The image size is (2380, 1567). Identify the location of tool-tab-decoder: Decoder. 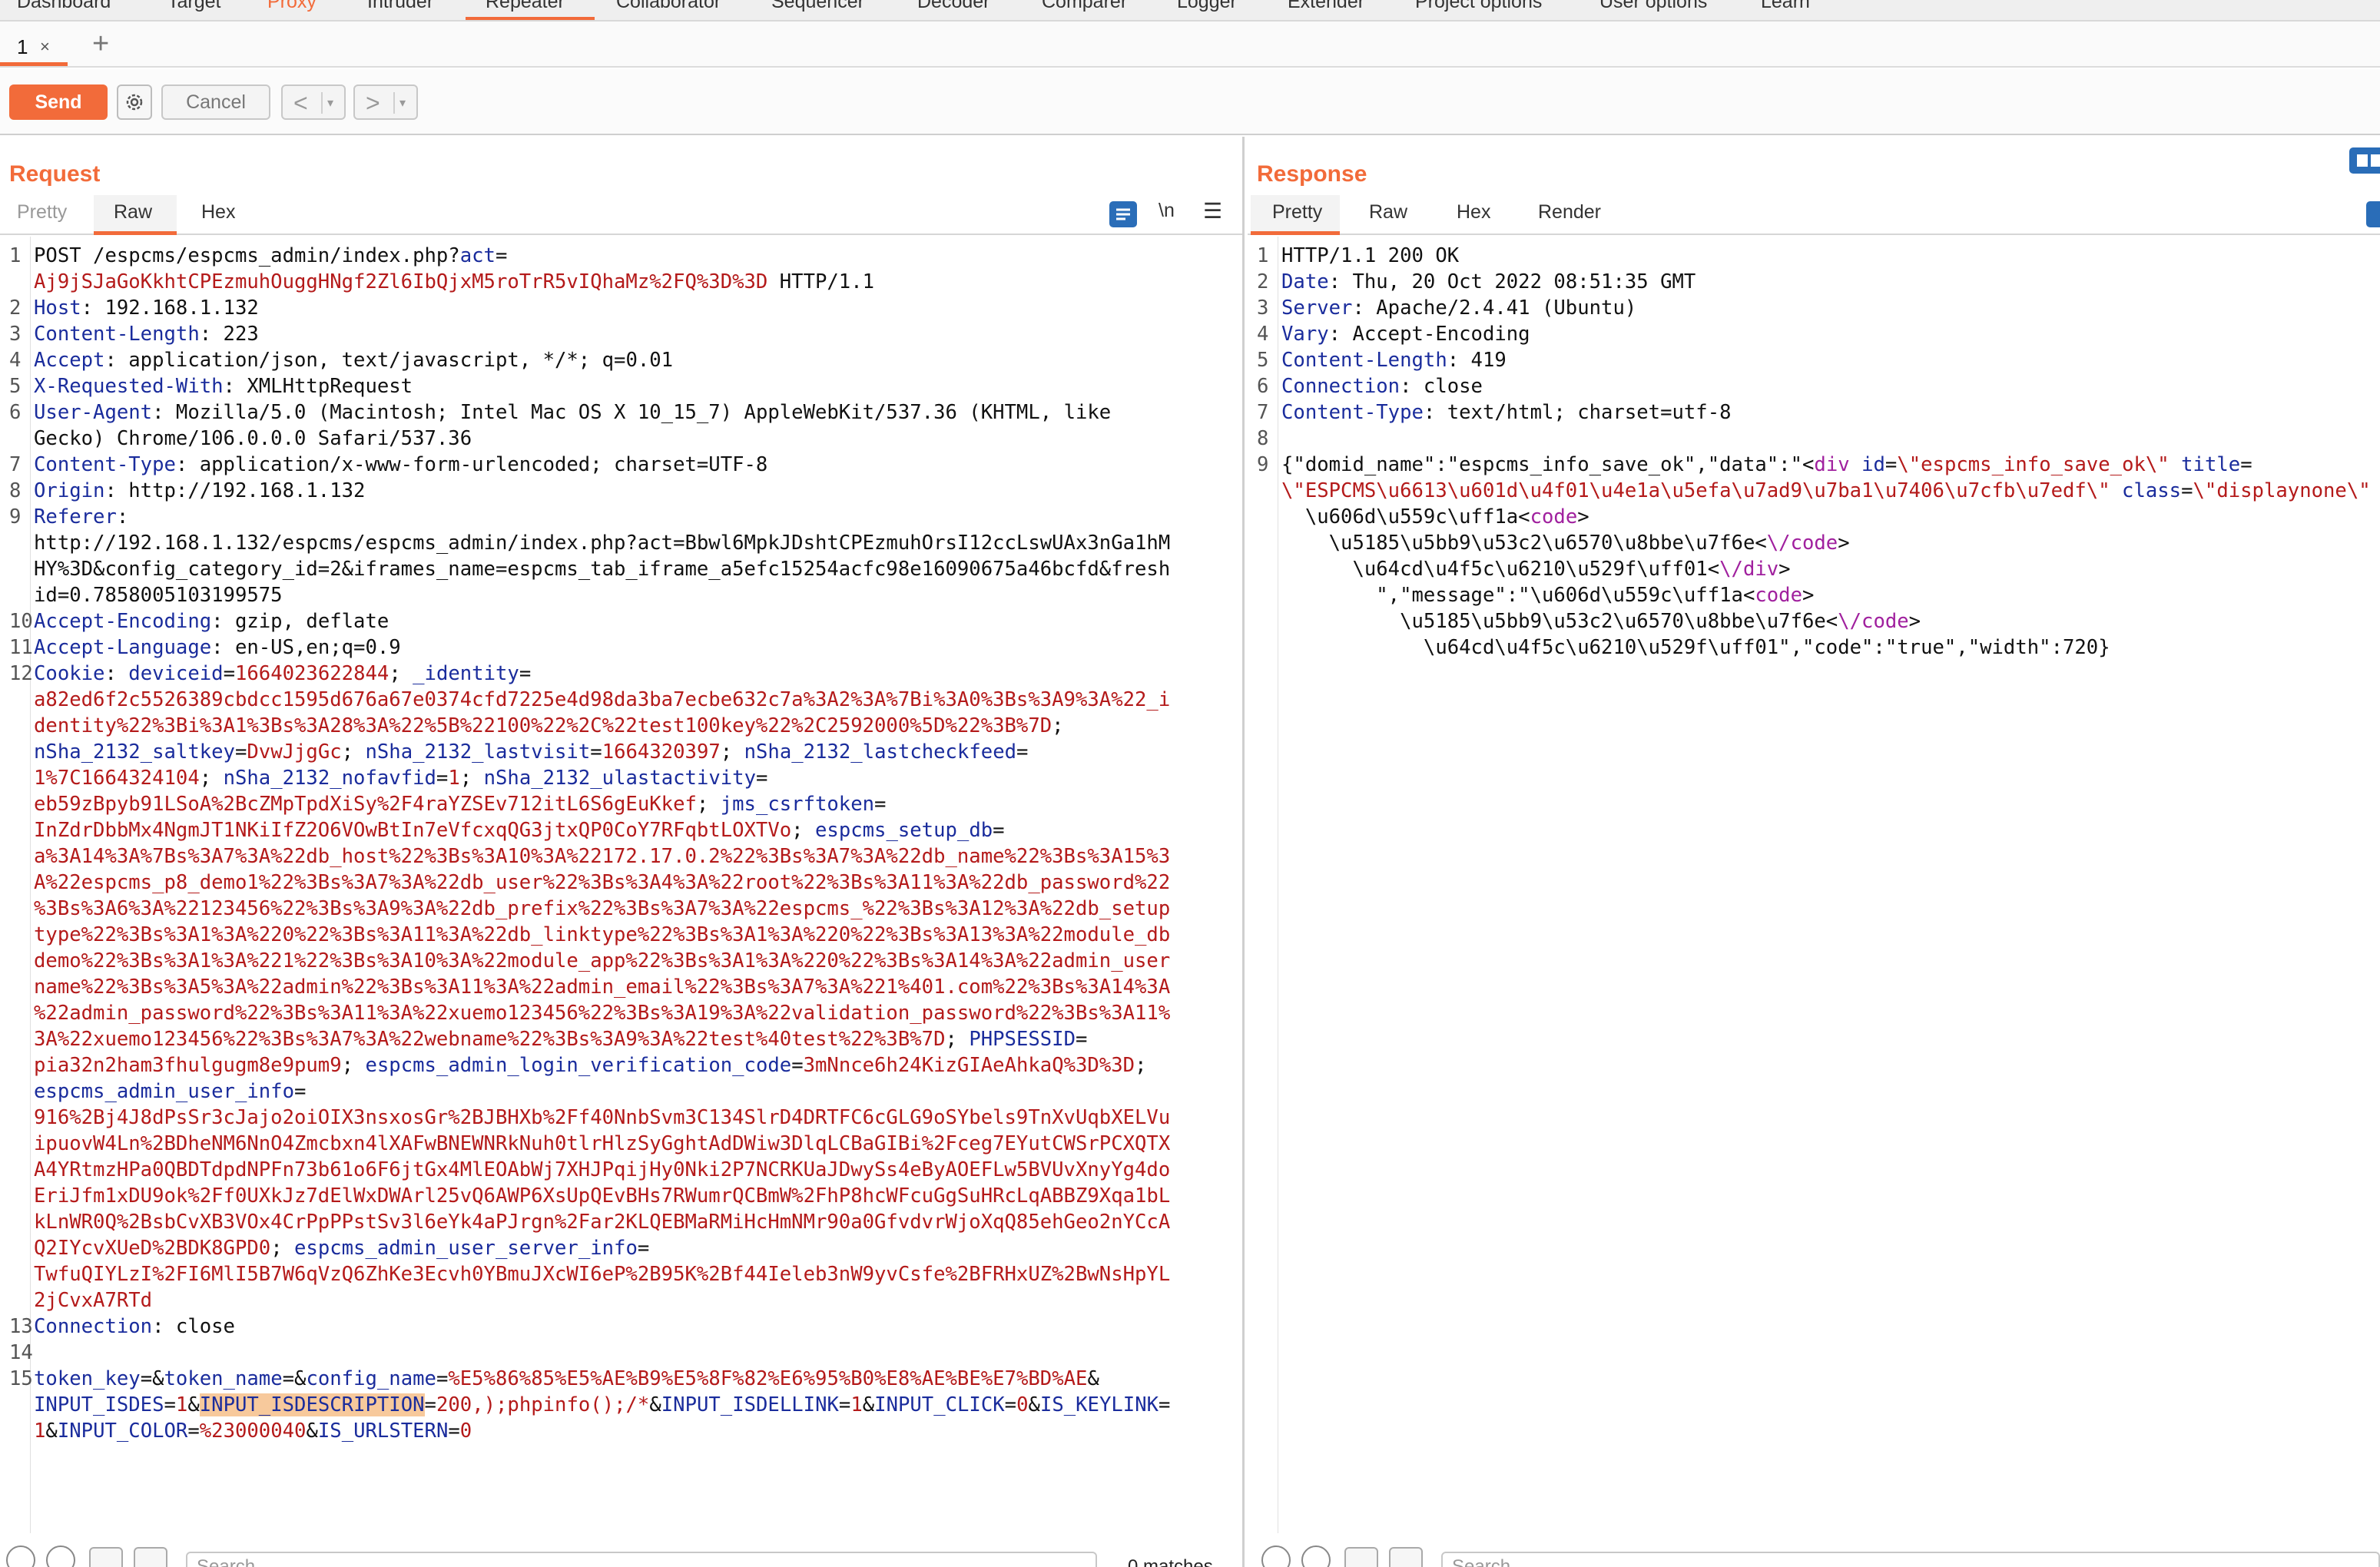
(954, 7).